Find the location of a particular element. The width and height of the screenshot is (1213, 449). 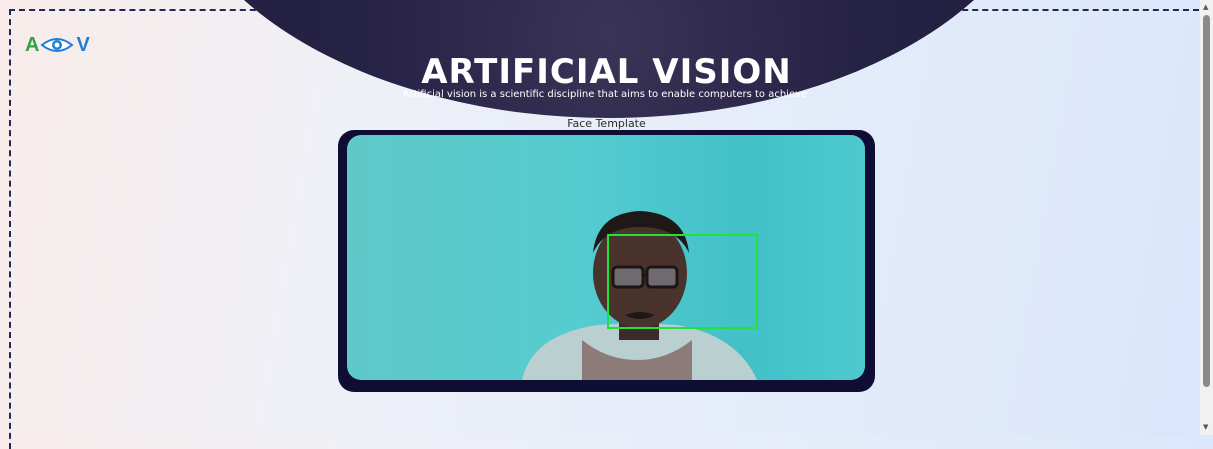

scroll-up-arrow-icon: ▲ is located at coordinates (1205, 7).